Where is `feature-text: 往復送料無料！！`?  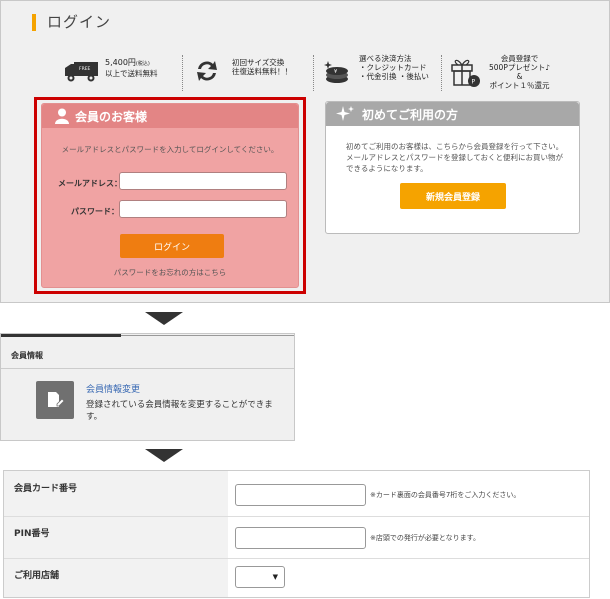
feature-text: 往復送料無料！！ is located at coordinates (262, 71).